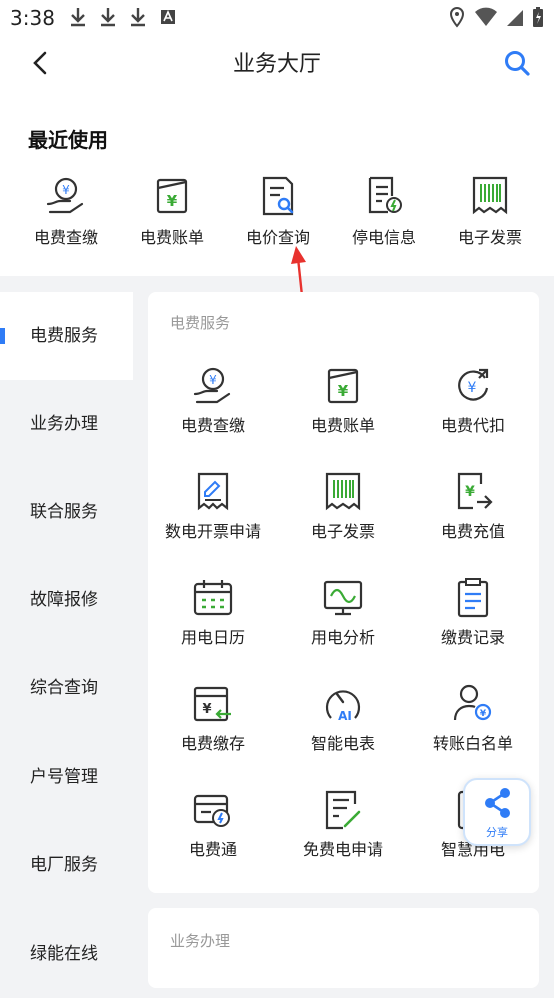  I want to click on grid-item-digital-invoice-apply: 数电开票申请, so click(213, 506).